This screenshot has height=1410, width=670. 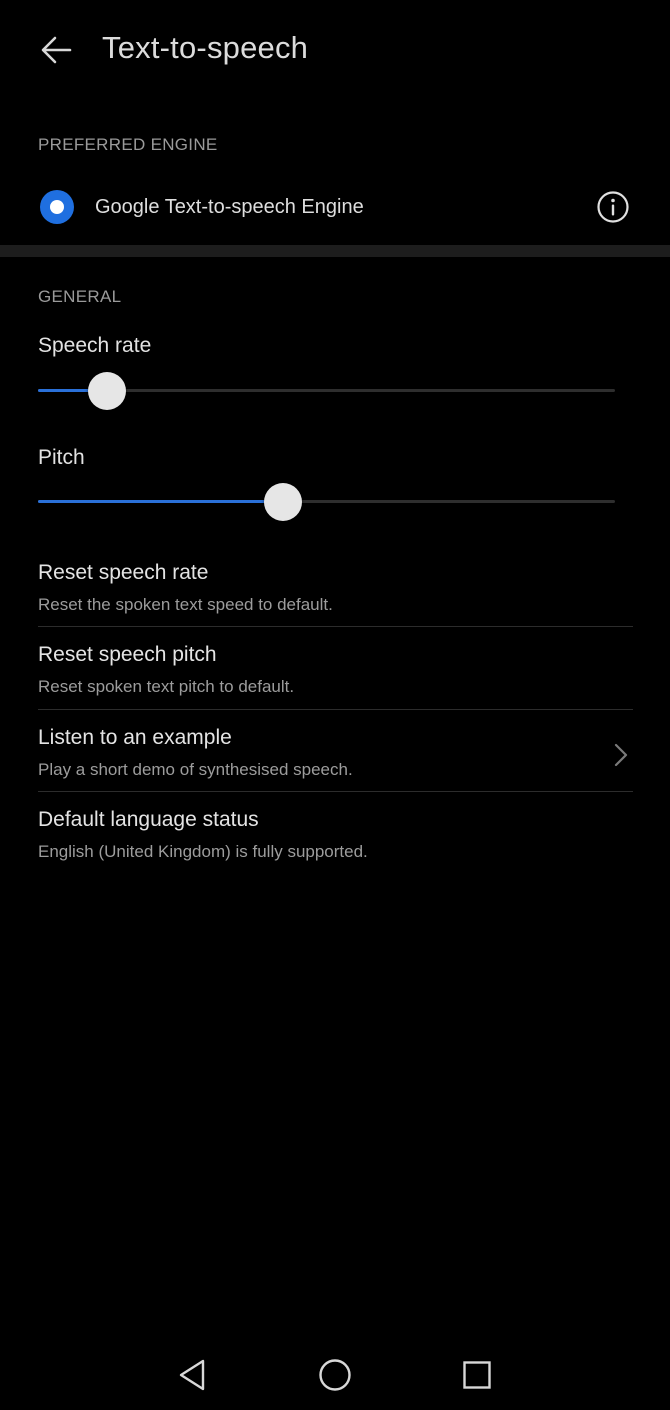 I want to click on section-divider, so click(x=335, y=251).